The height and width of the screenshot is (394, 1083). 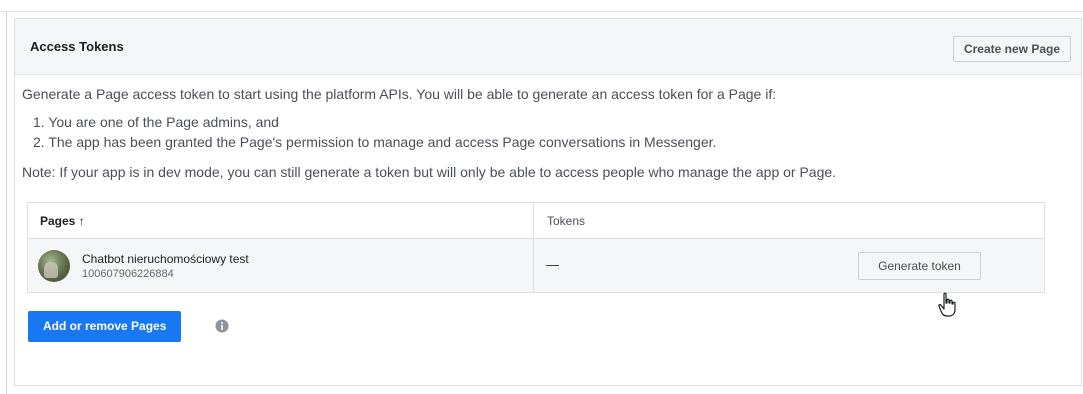 What do you see at coordinates (156, 122) in the screenshot?
I see `description-item-1: 1. You are one of the Page admins, and` at bounding box center [156, 122].